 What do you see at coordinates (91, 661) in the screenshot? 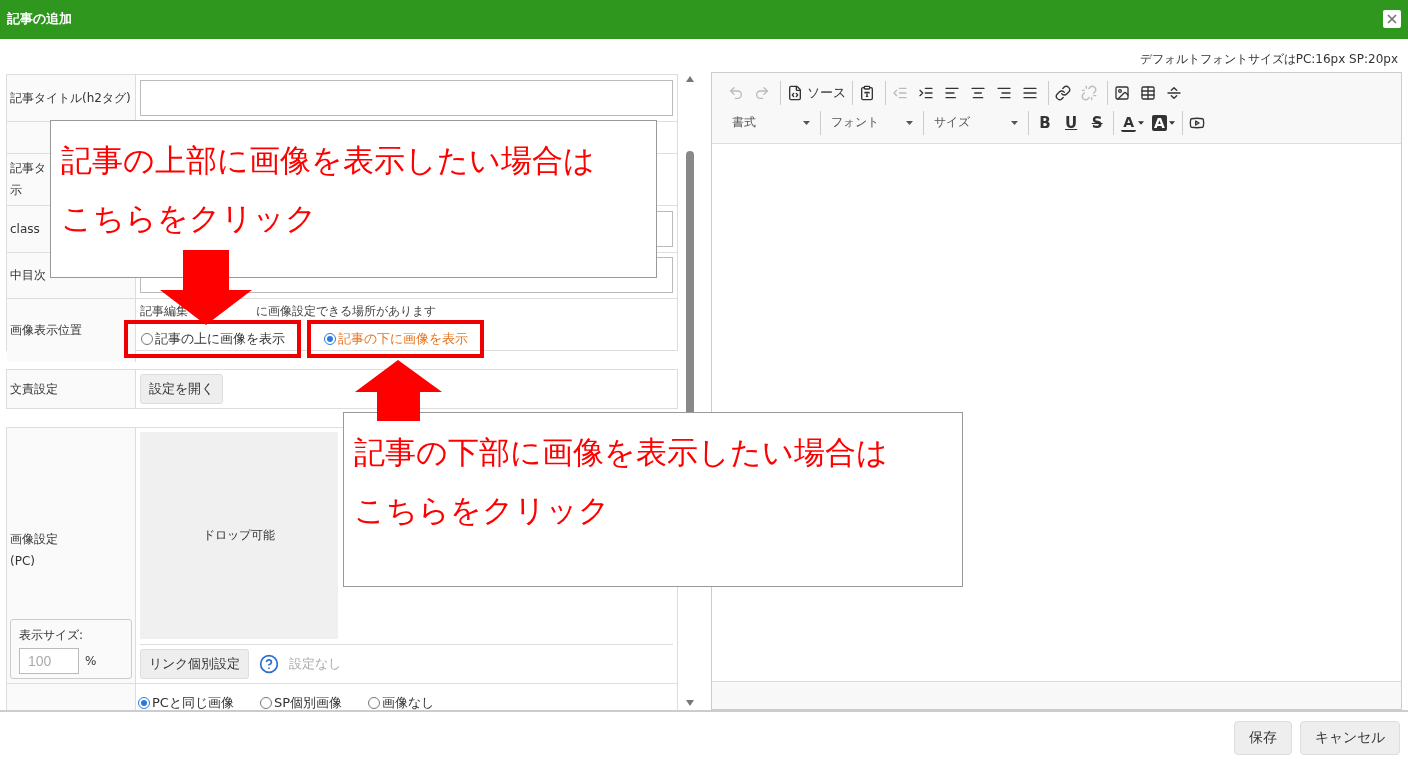
I see `unit-text: %` at bounding box center [91, 661].